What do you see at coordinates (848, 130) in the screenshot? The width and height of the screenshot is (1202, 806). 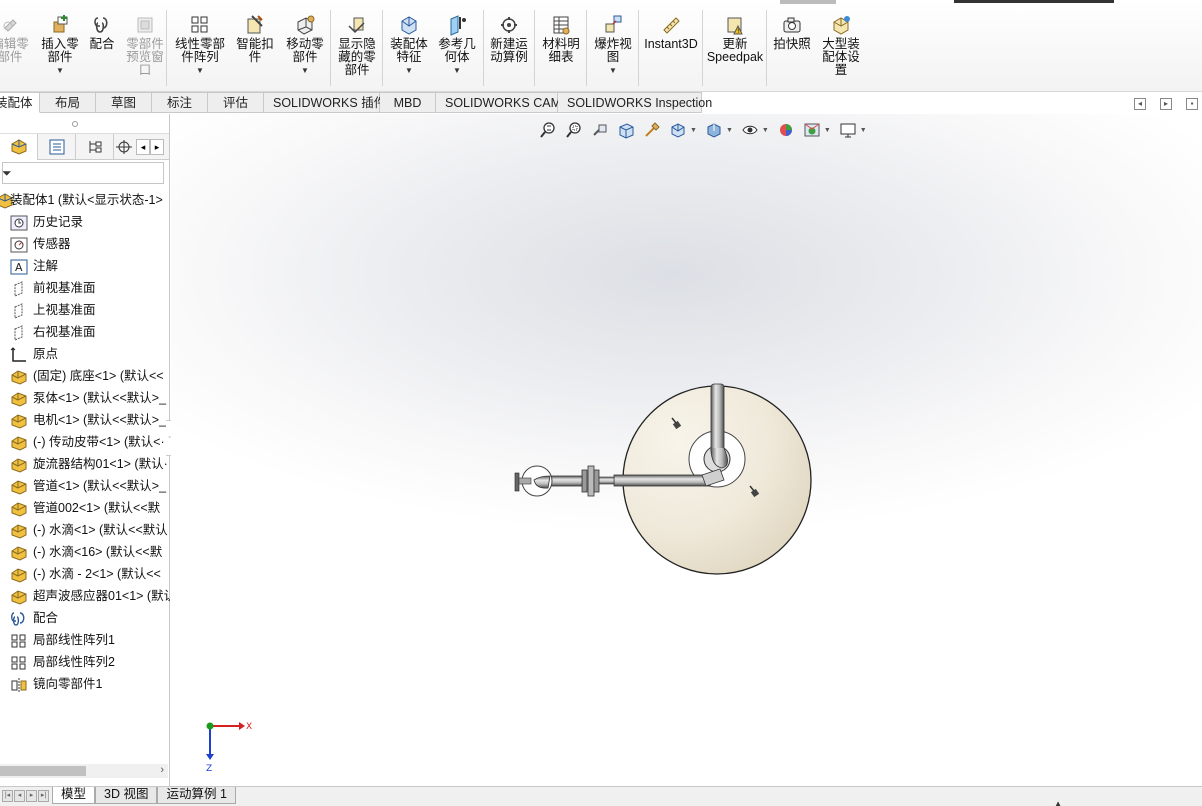 I see `view-settings-icon` at bounding box center [848, 130].